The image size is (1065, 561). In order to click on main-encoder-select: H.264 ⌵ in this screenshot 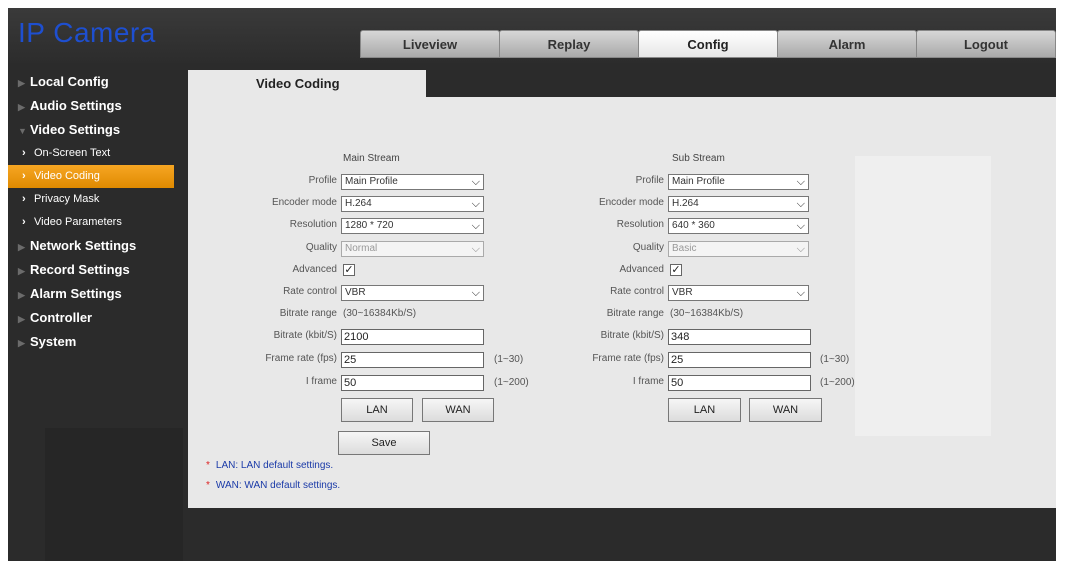, I will do `click(412, 204)`.